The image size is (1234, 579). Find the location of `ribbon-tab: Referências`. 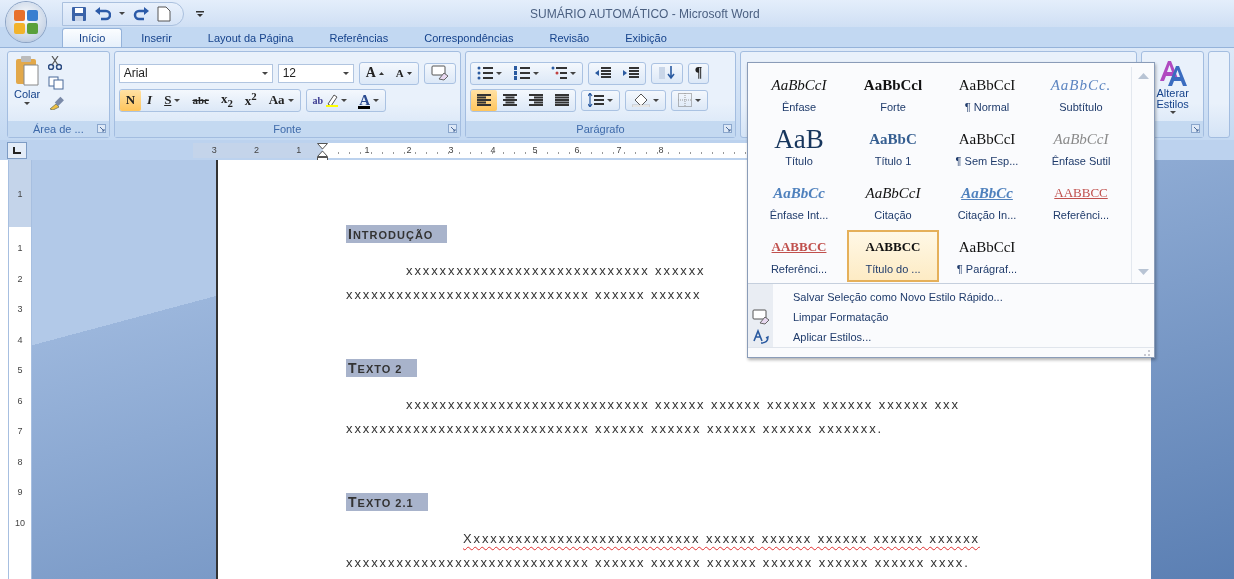

ribbon-tab: Referências is located at coordinates (359, 37).